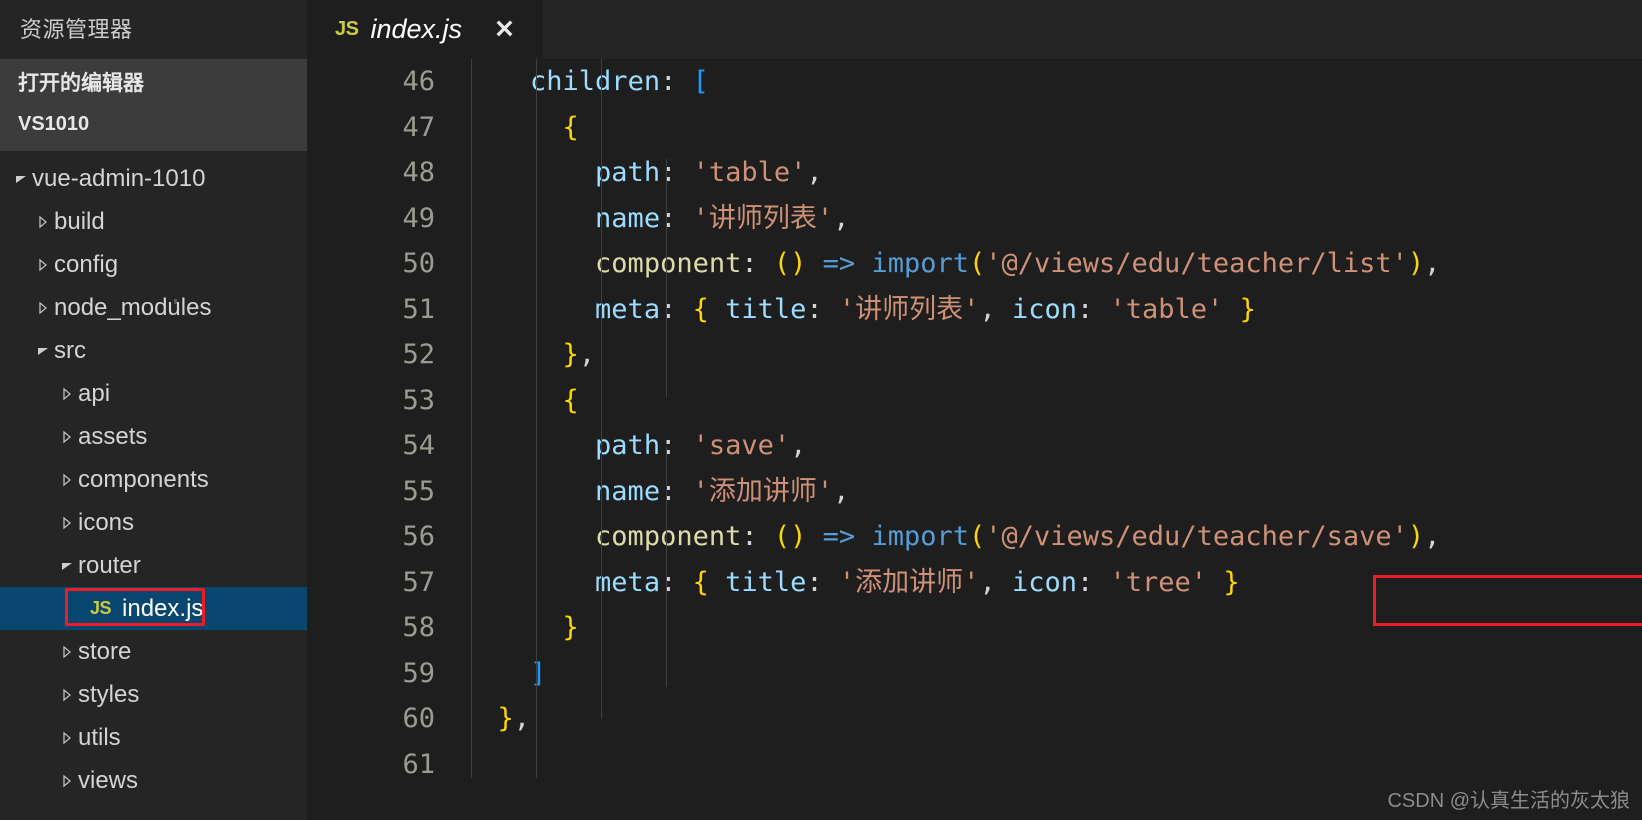  I want to click on line-number: 51, so click(418, 309).